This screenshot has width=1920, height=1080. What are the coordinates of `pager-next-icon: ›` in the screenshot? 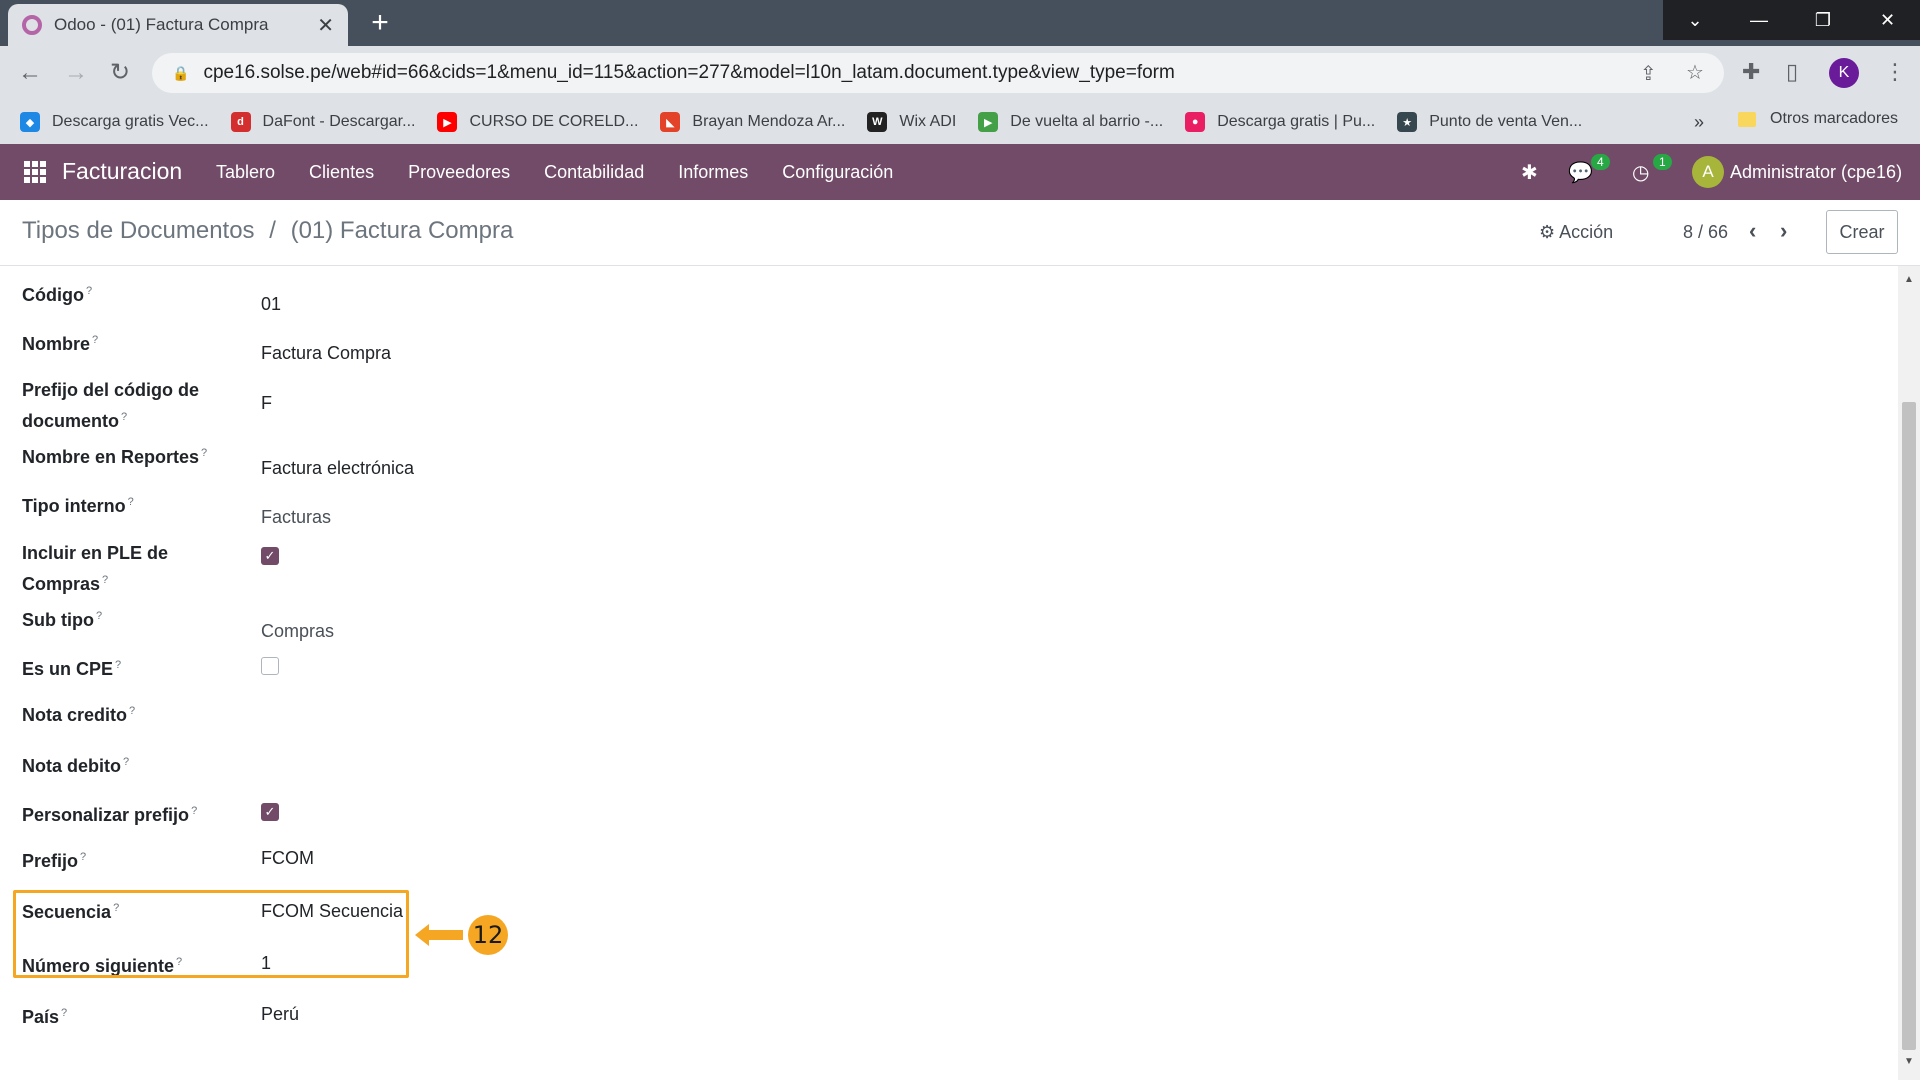 It's located at (1783, 231).